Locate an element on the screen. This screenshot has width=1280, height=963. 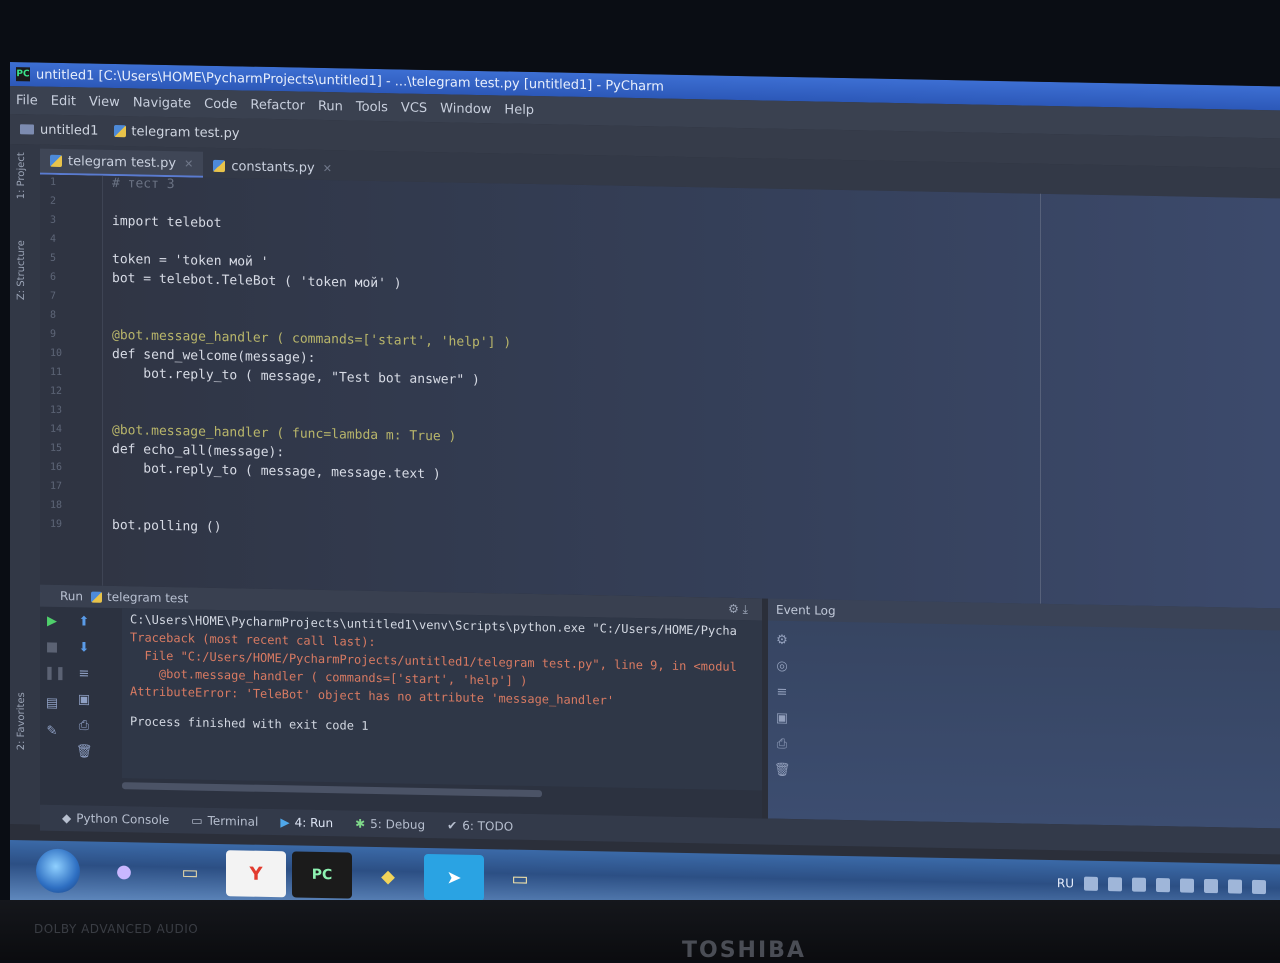
up-arrow-icon: ⬆ is located at coordinates (84, 621).